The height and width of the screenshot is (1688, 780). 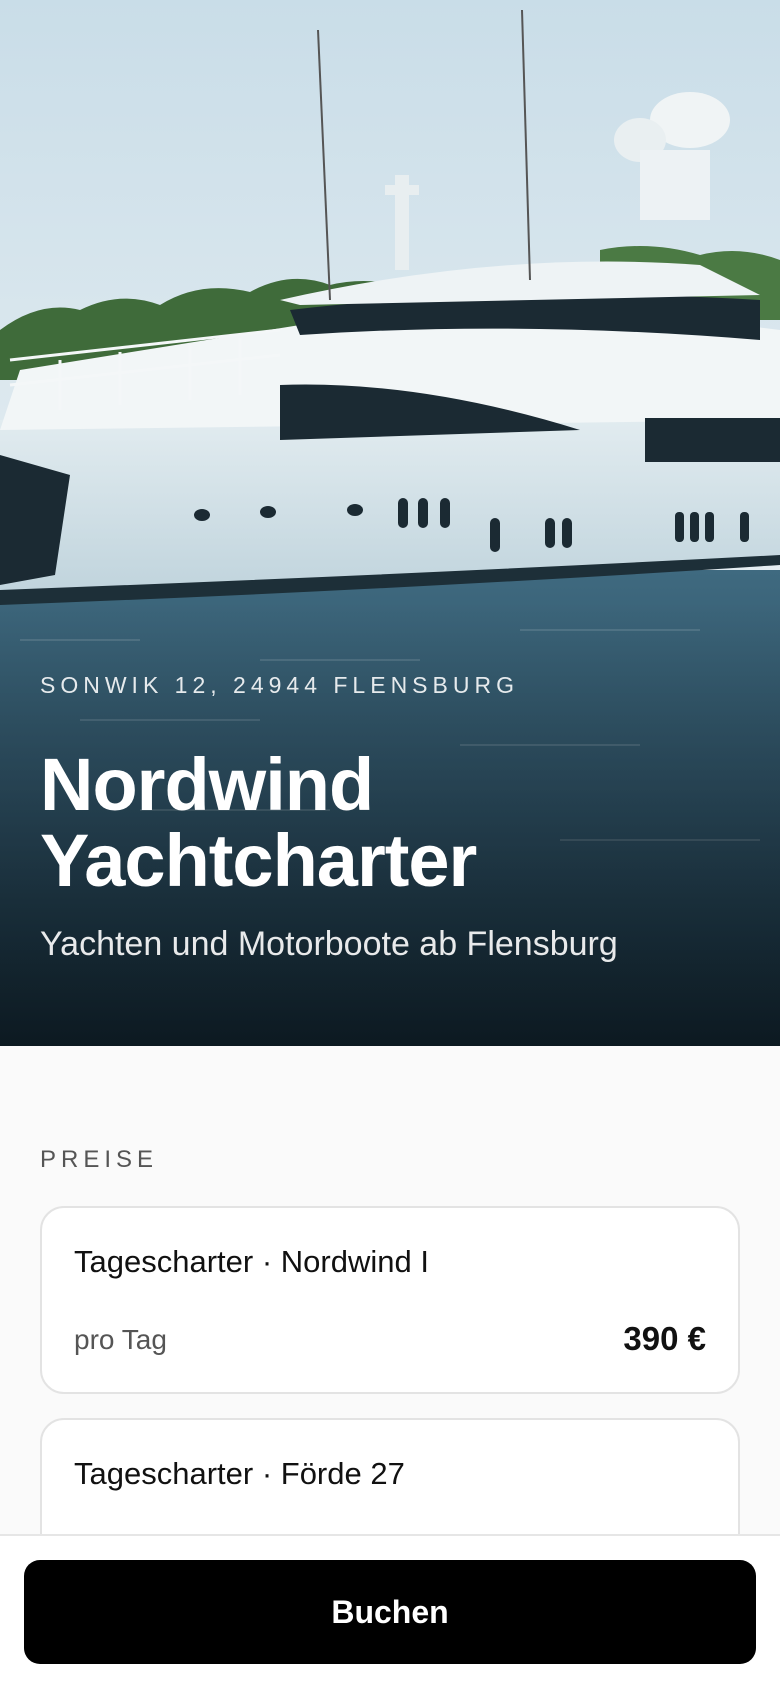 I want to click on page-title-line1: Nordwind, so click(x=207, y=784).